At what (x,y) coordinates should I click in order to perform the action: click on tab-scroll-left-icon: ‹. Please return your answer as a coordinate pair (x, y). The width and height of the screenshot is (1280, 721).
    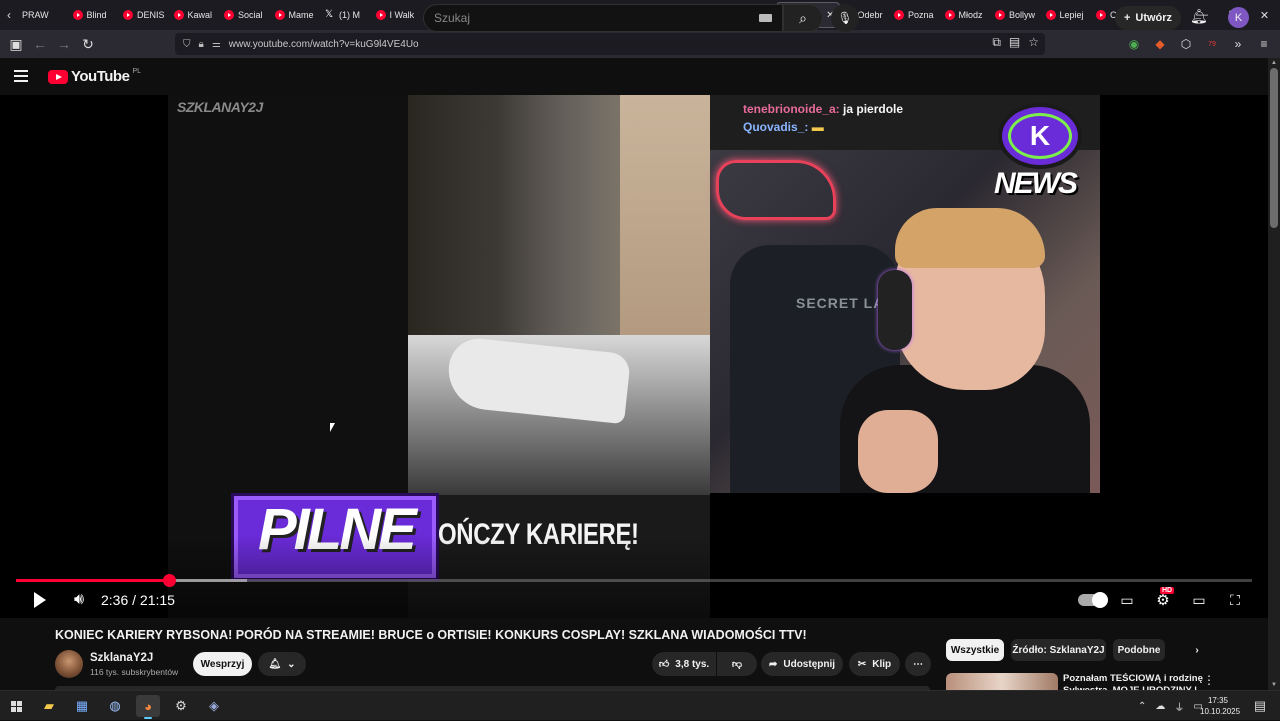
    Looking at the image, I should click on (9, 15).